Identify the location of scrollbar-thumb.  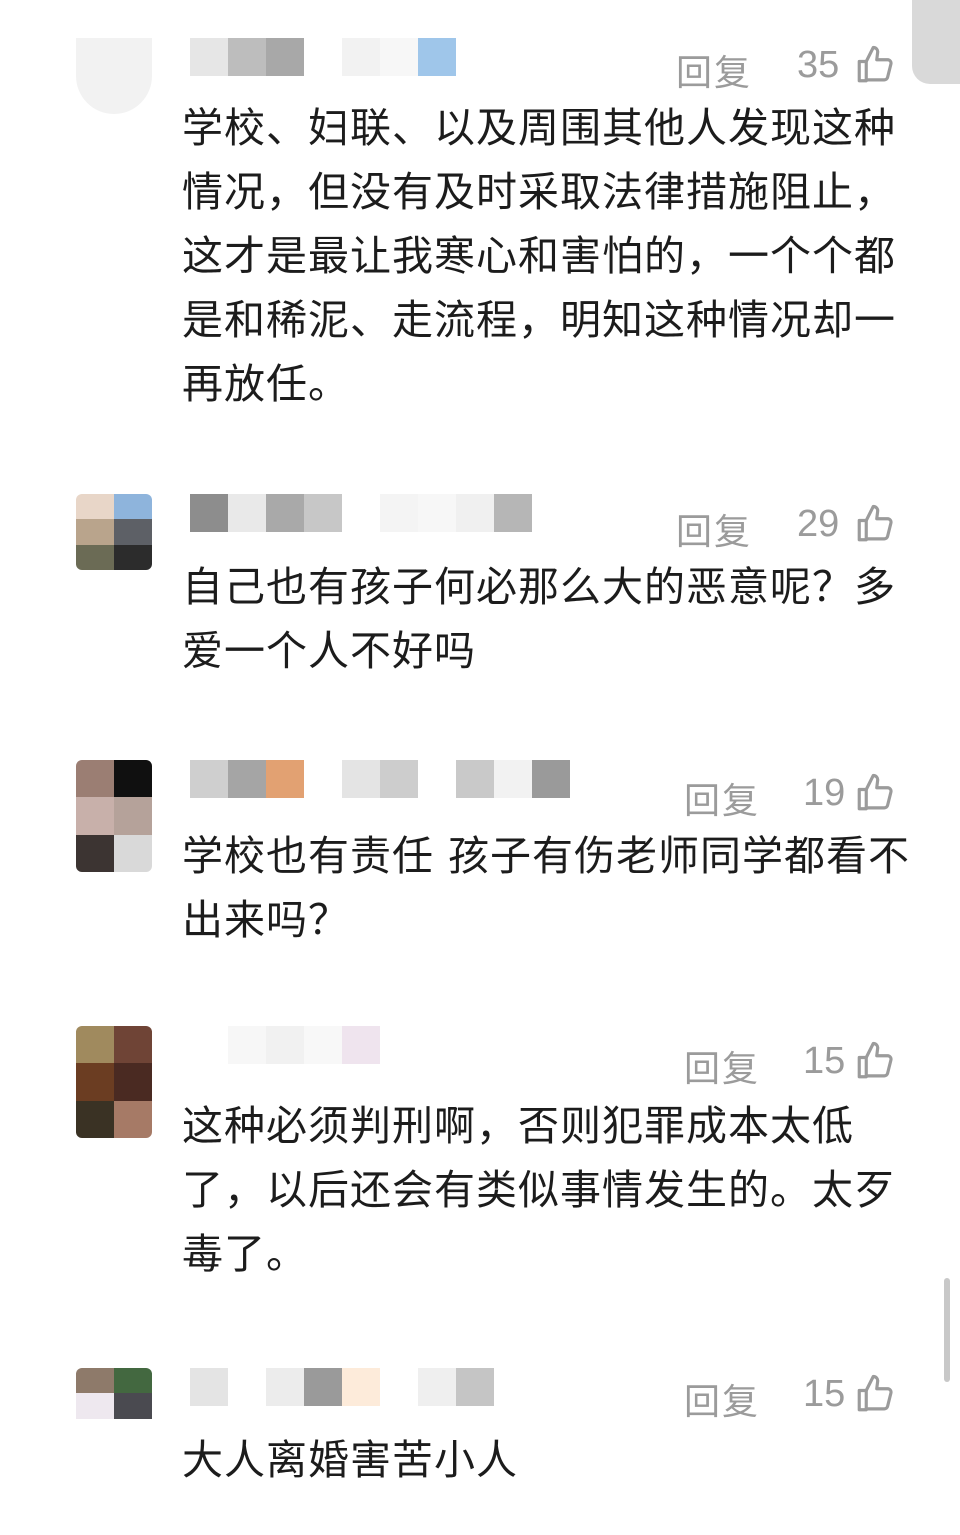
(947, 1330).